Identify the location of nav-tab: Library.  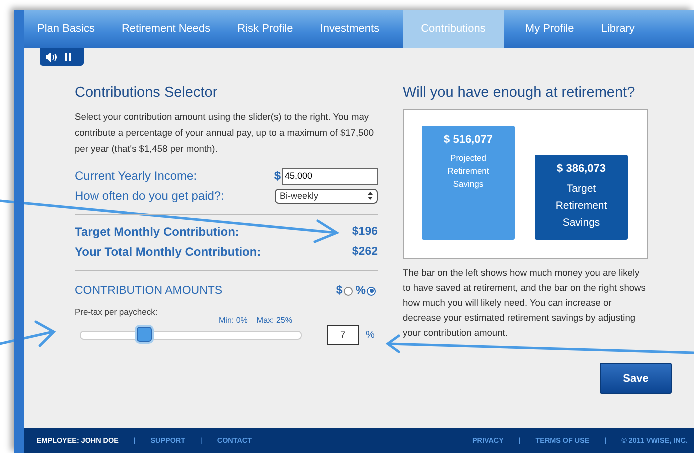
(618, 29).